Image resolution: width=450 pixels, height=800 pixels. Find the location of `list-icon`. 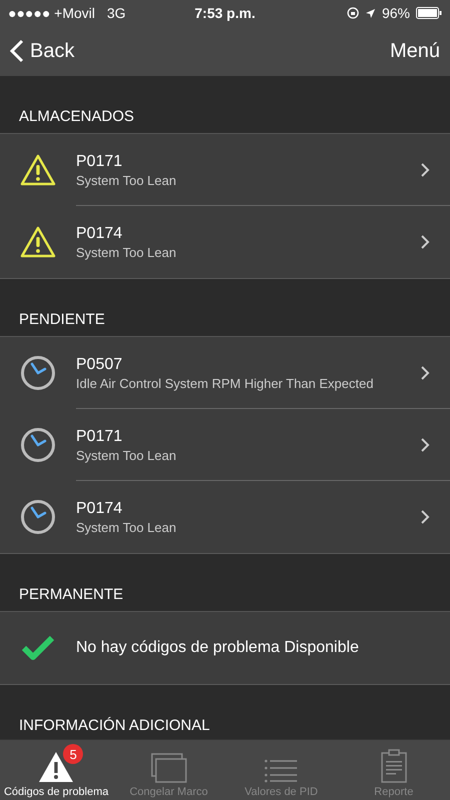

list-icon is located at coordinates (281, 771).